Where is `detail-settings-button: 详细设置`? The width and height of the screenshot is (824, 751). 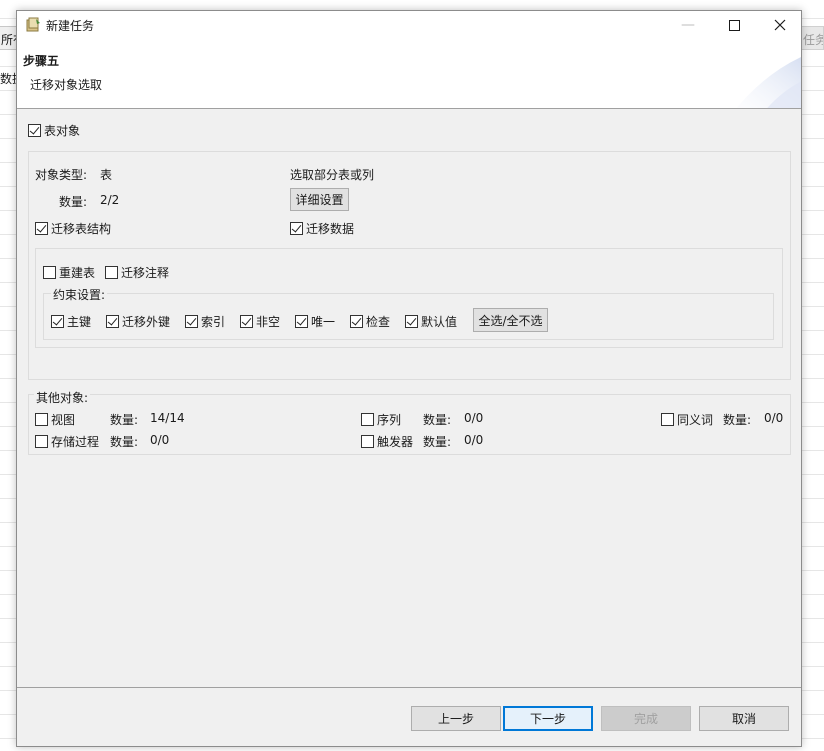 detail-settings-button: 详细设置 is located at coordinates (319, 199).